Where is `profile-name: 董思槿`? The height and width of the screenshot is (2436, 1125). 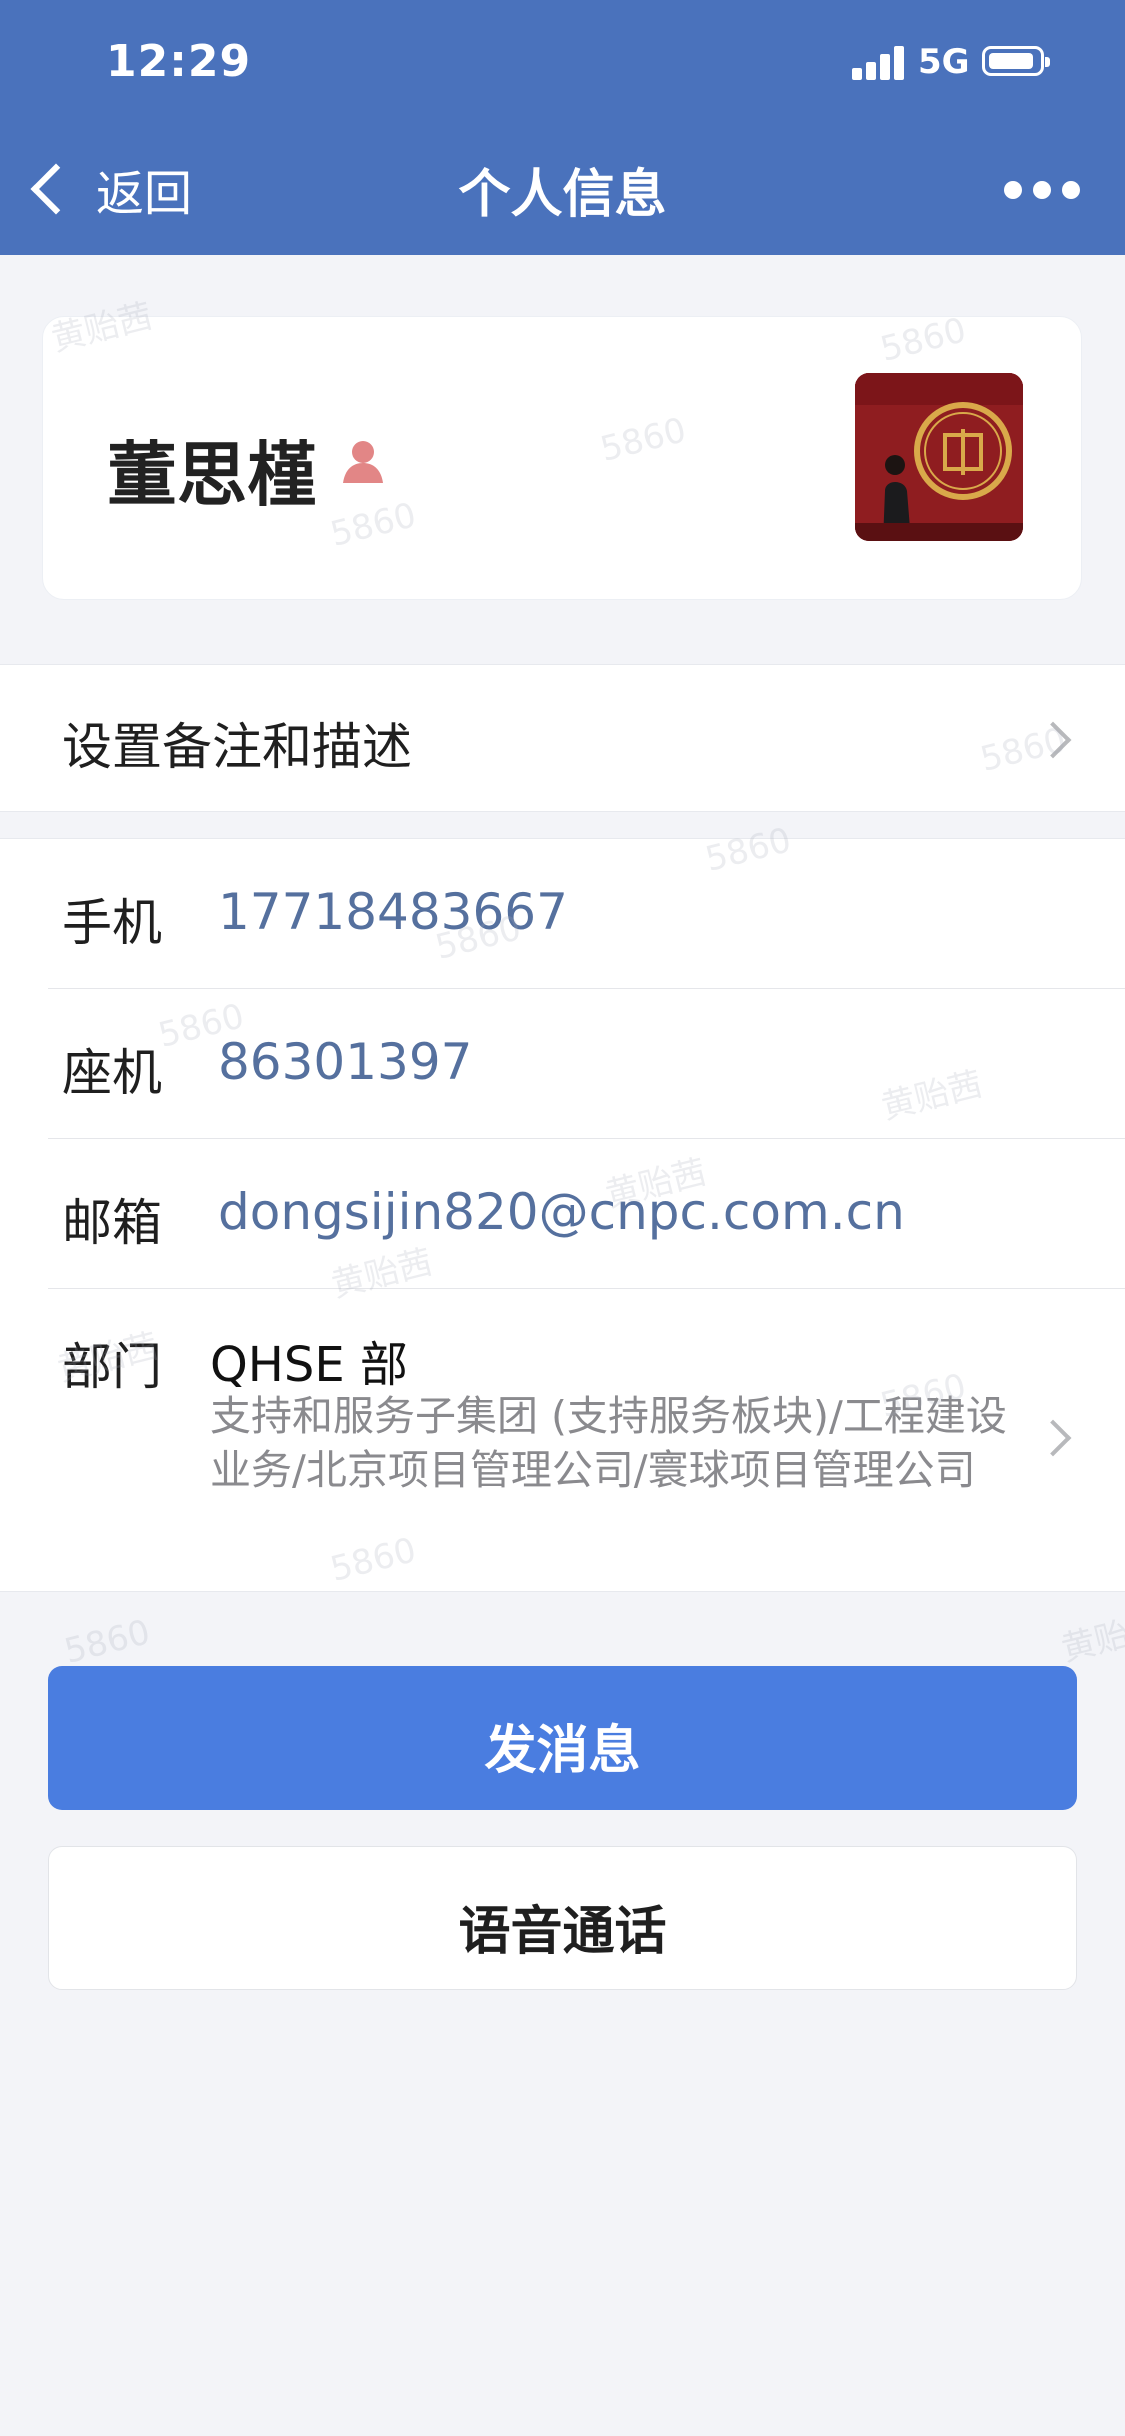 profile-name: 董思槿 is located at coordinates (212, 475).